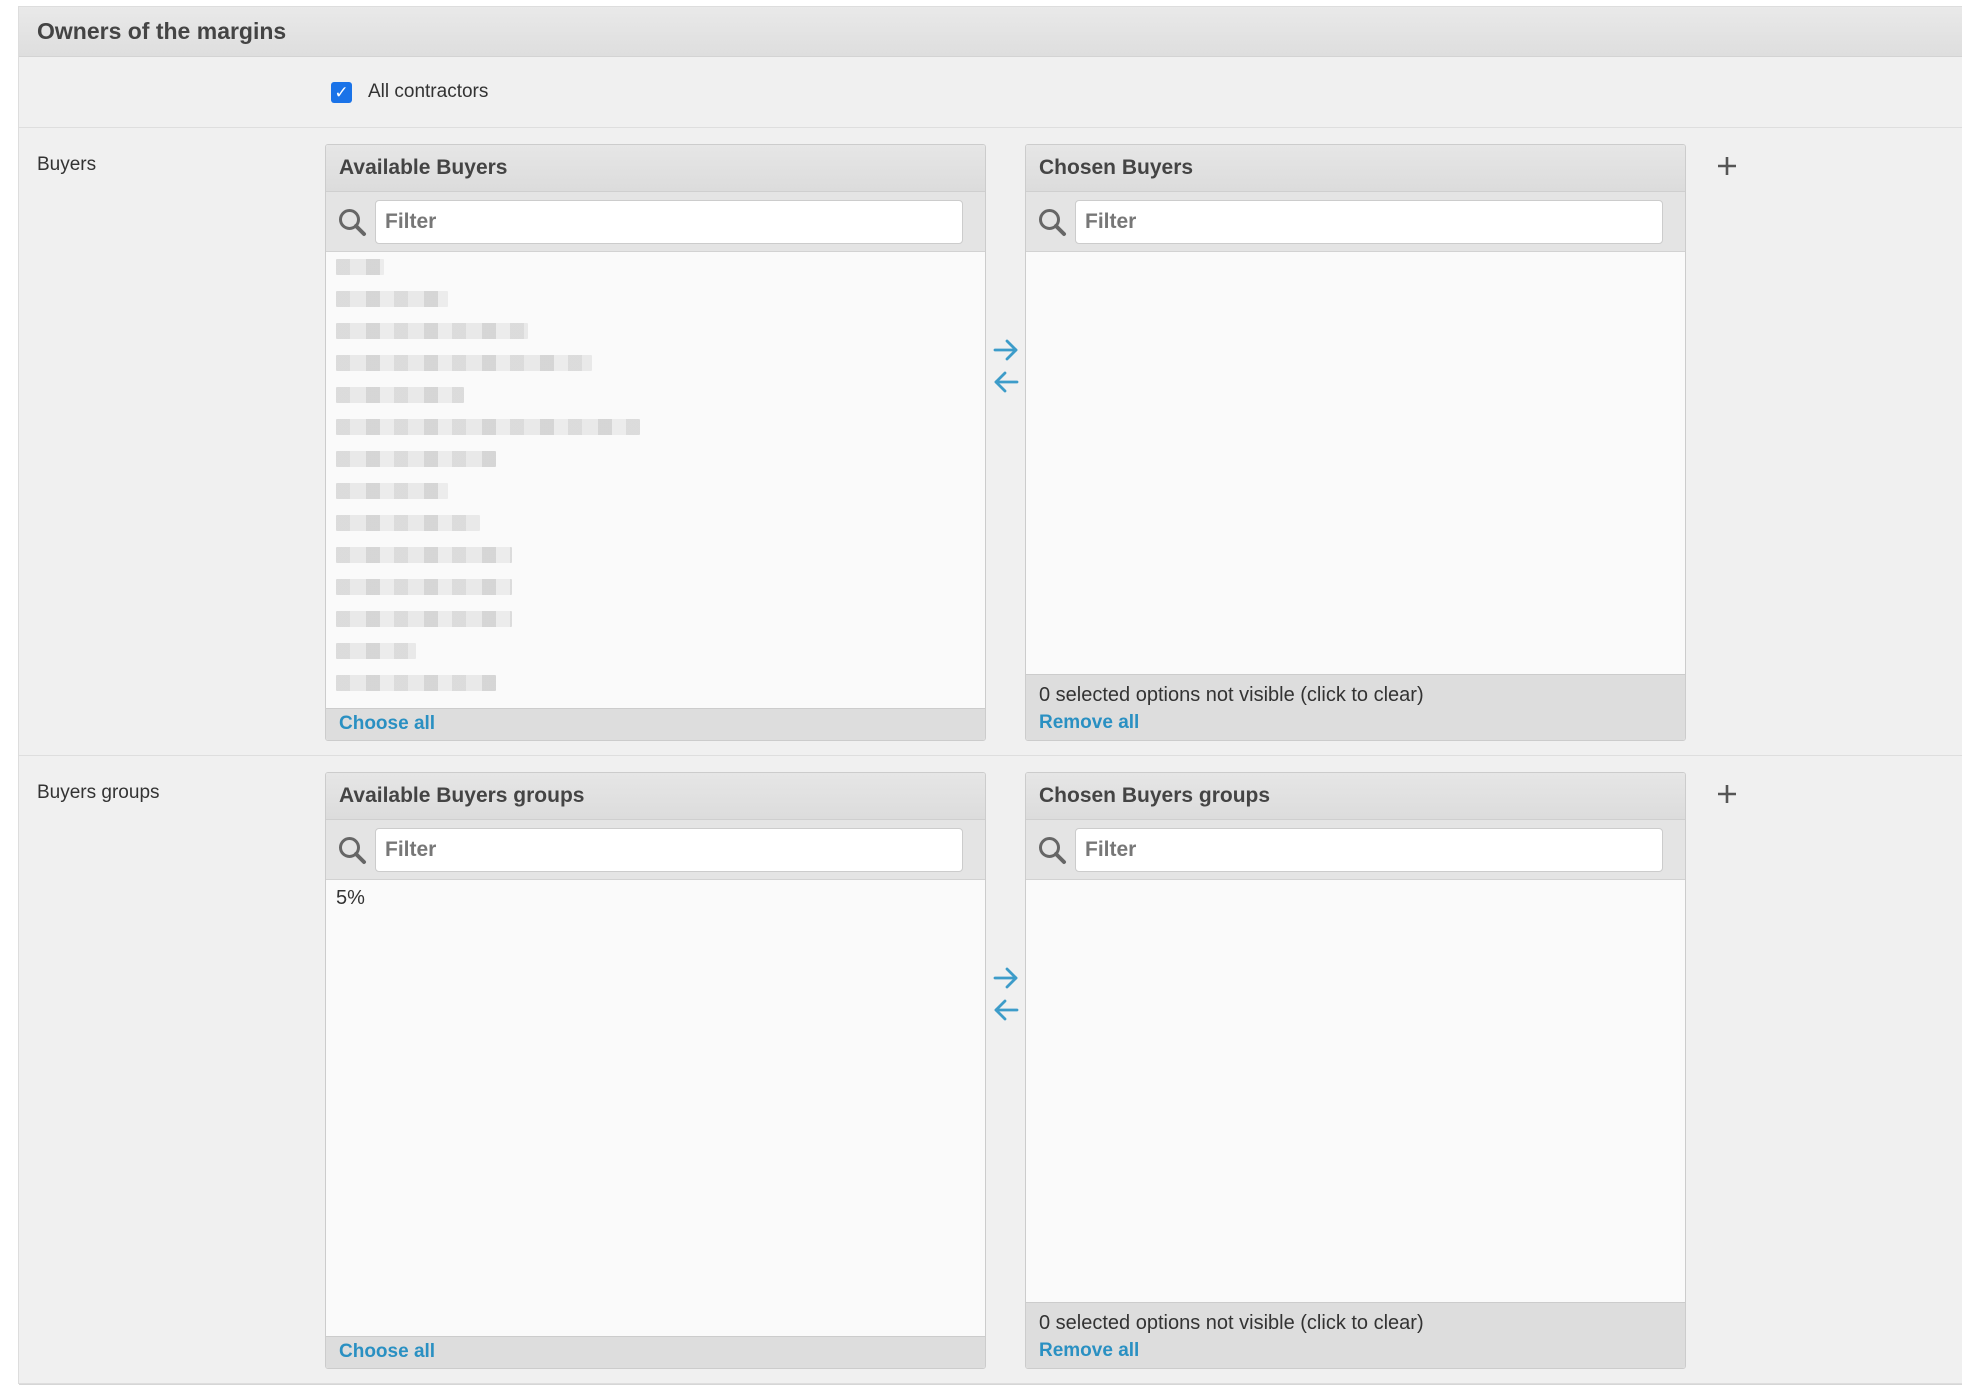 Image resolution: width=1962 pixels, height=1385 pixels. What do you see at coordinates (655, 1352) in the screenshot?
I see `available-buyers-groups-footer: Choose all` at bounding box center [655, 1352].